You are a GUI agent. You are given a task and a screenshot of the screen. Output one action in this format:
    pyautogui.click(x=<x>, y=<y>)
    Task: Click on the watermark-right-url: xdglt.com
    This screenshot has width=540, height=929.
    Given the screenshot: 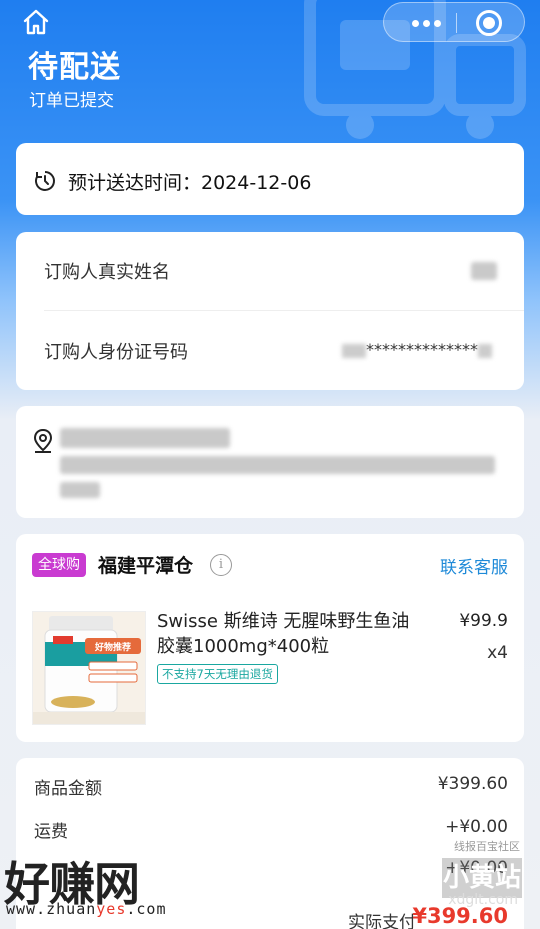 What is the action you would take?
    pyautogui.click(x=483, y=900)
    